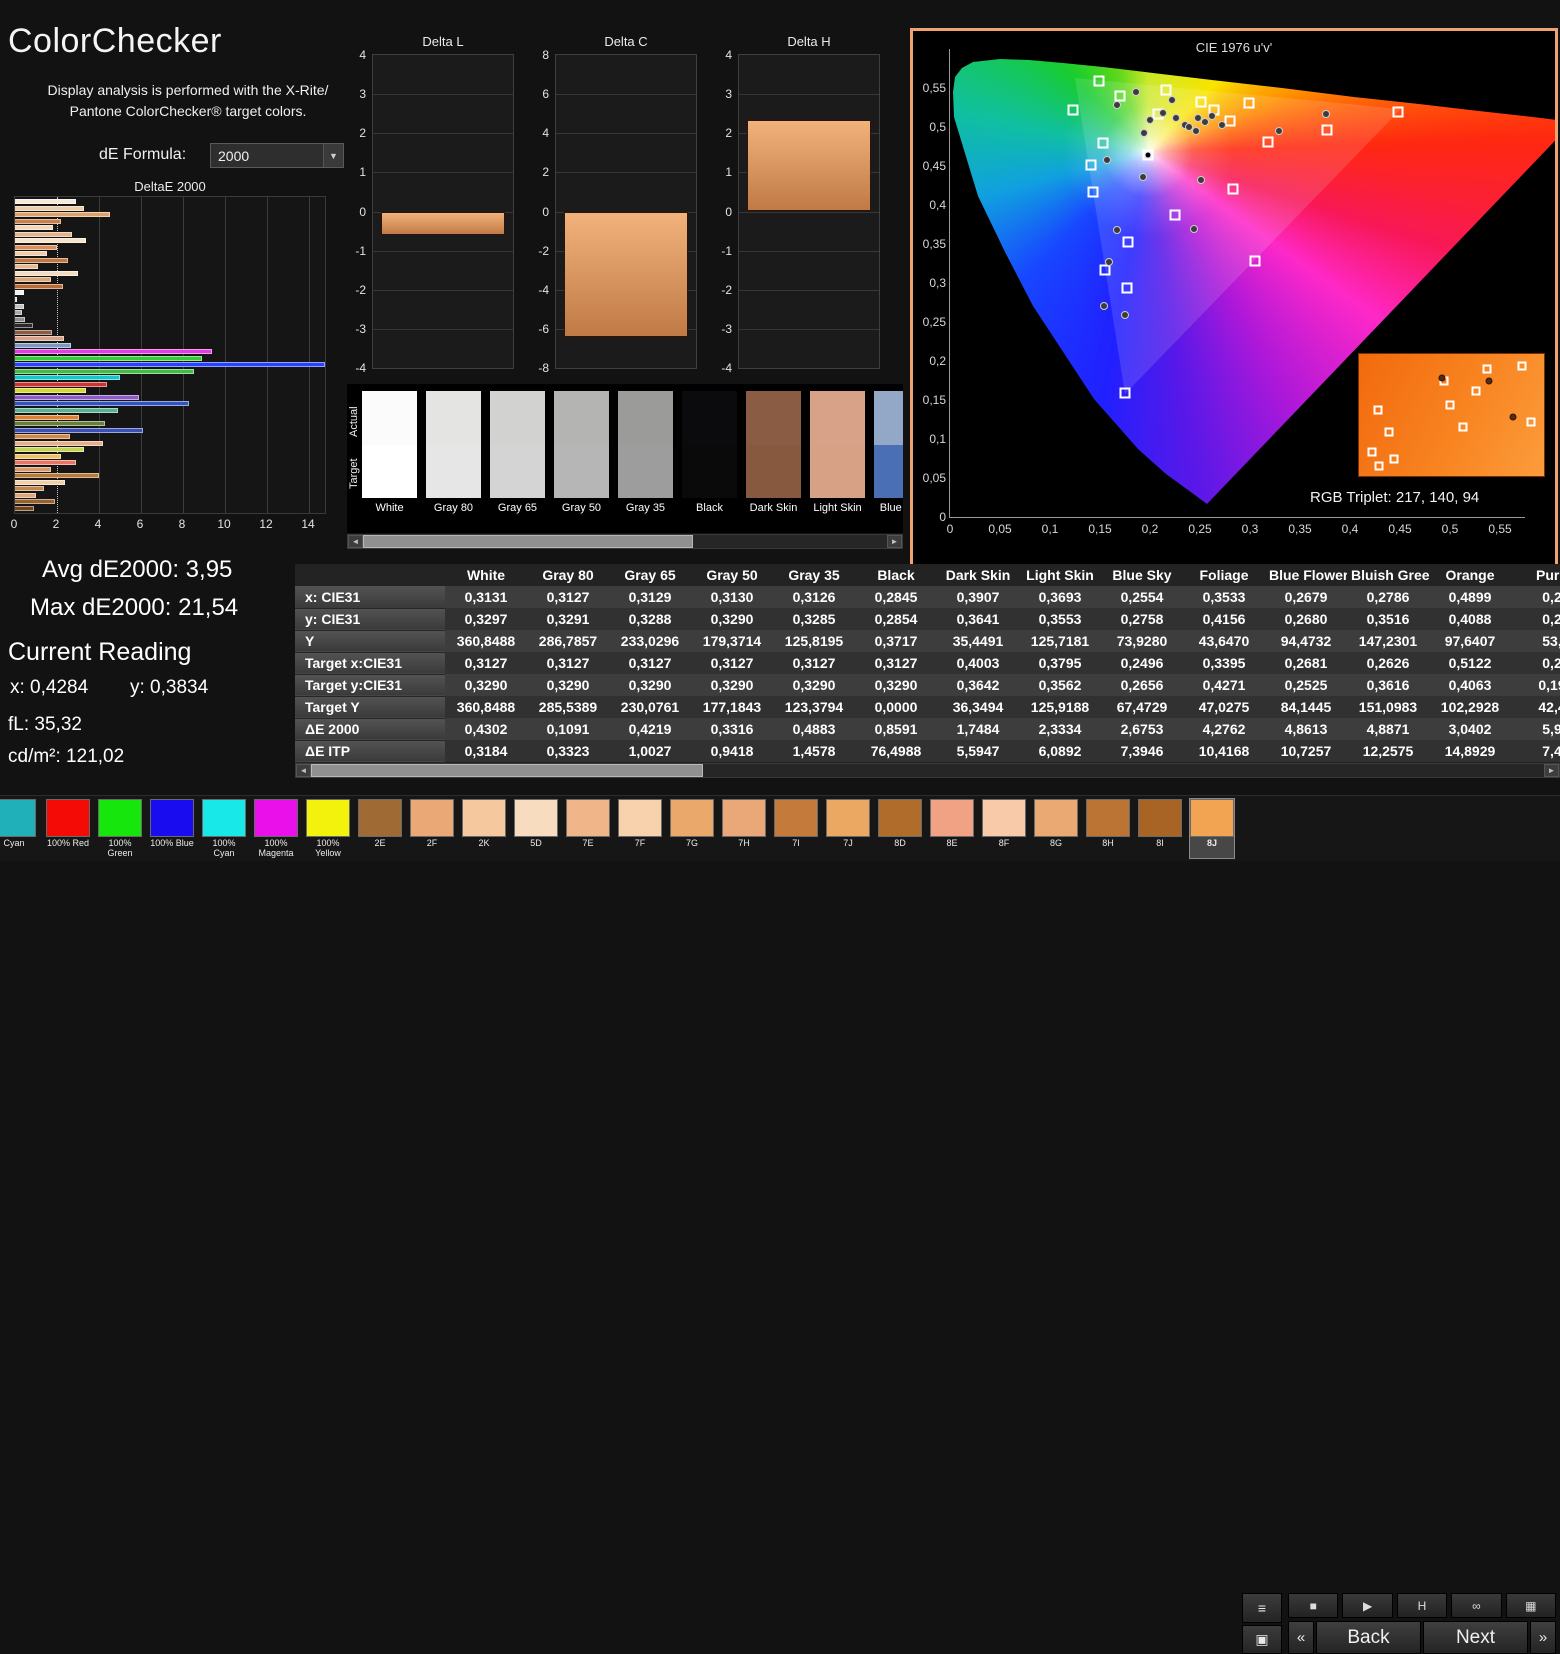 The height and width of the screenshot is (1654, 1560). I want to click on axis-tick-label: 0,15, so click(930, 400).